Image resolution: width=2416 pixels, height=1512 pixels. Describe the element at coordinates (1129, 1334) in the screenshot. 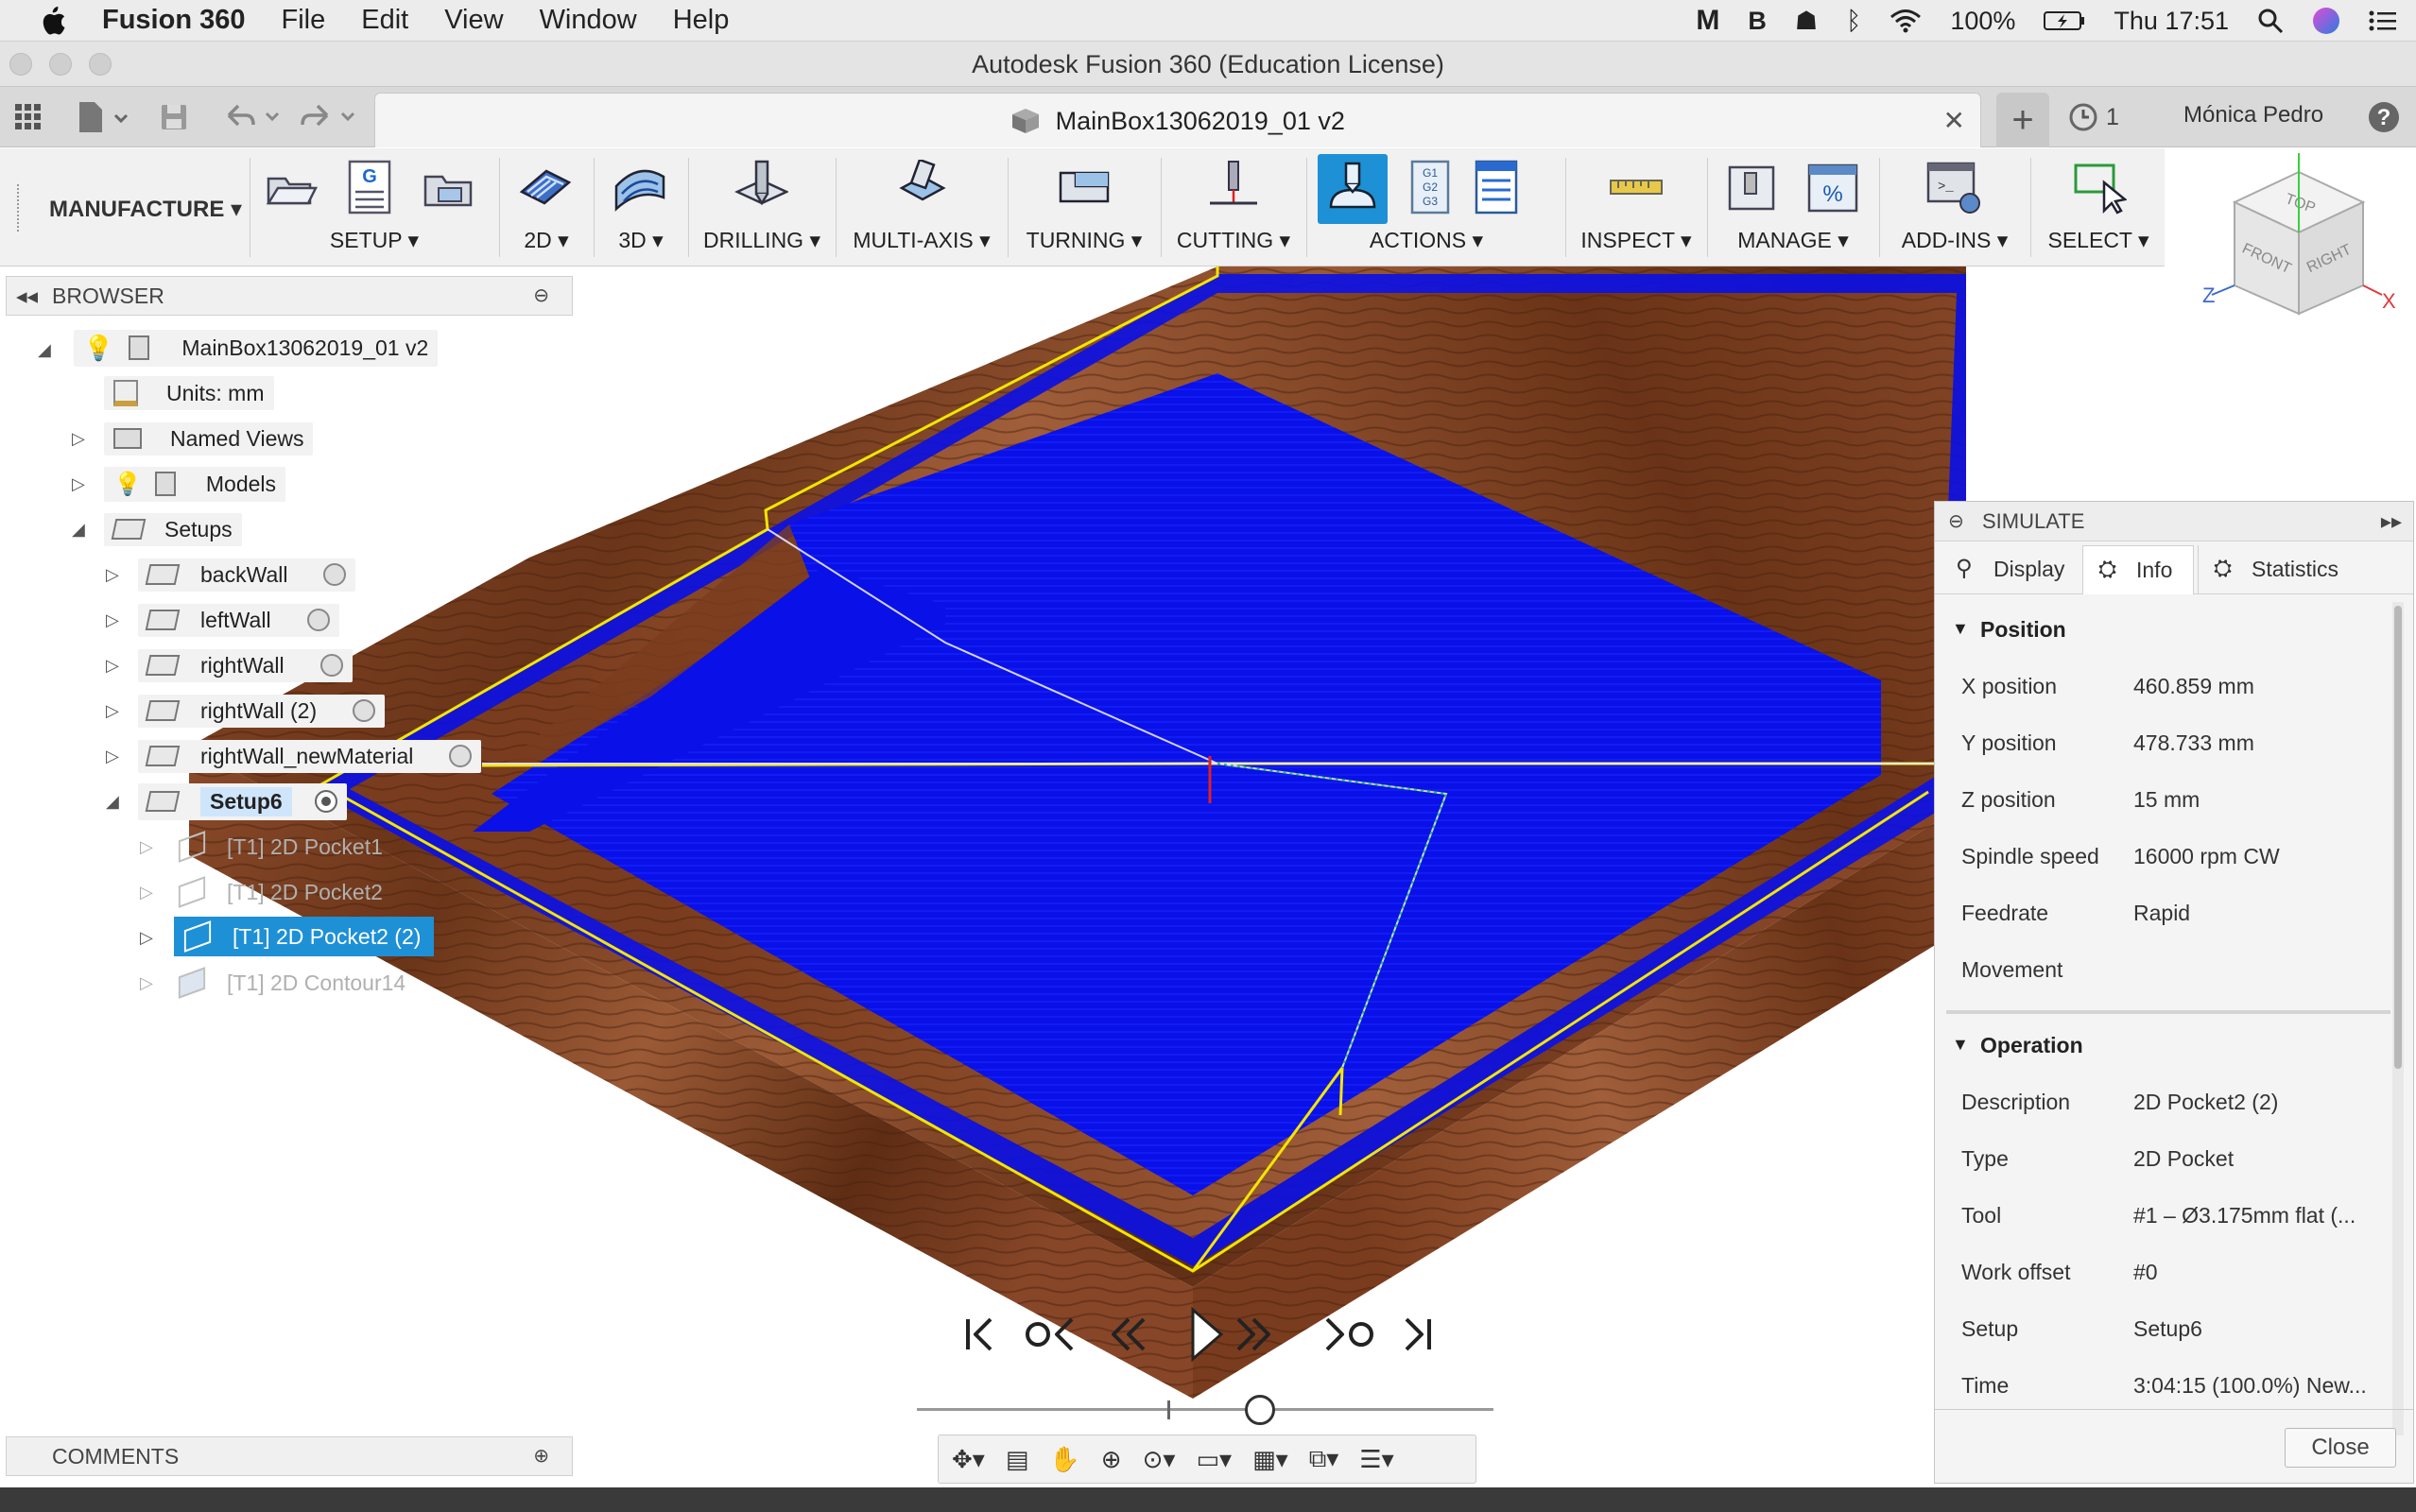

I see `step-back-button` at that location.